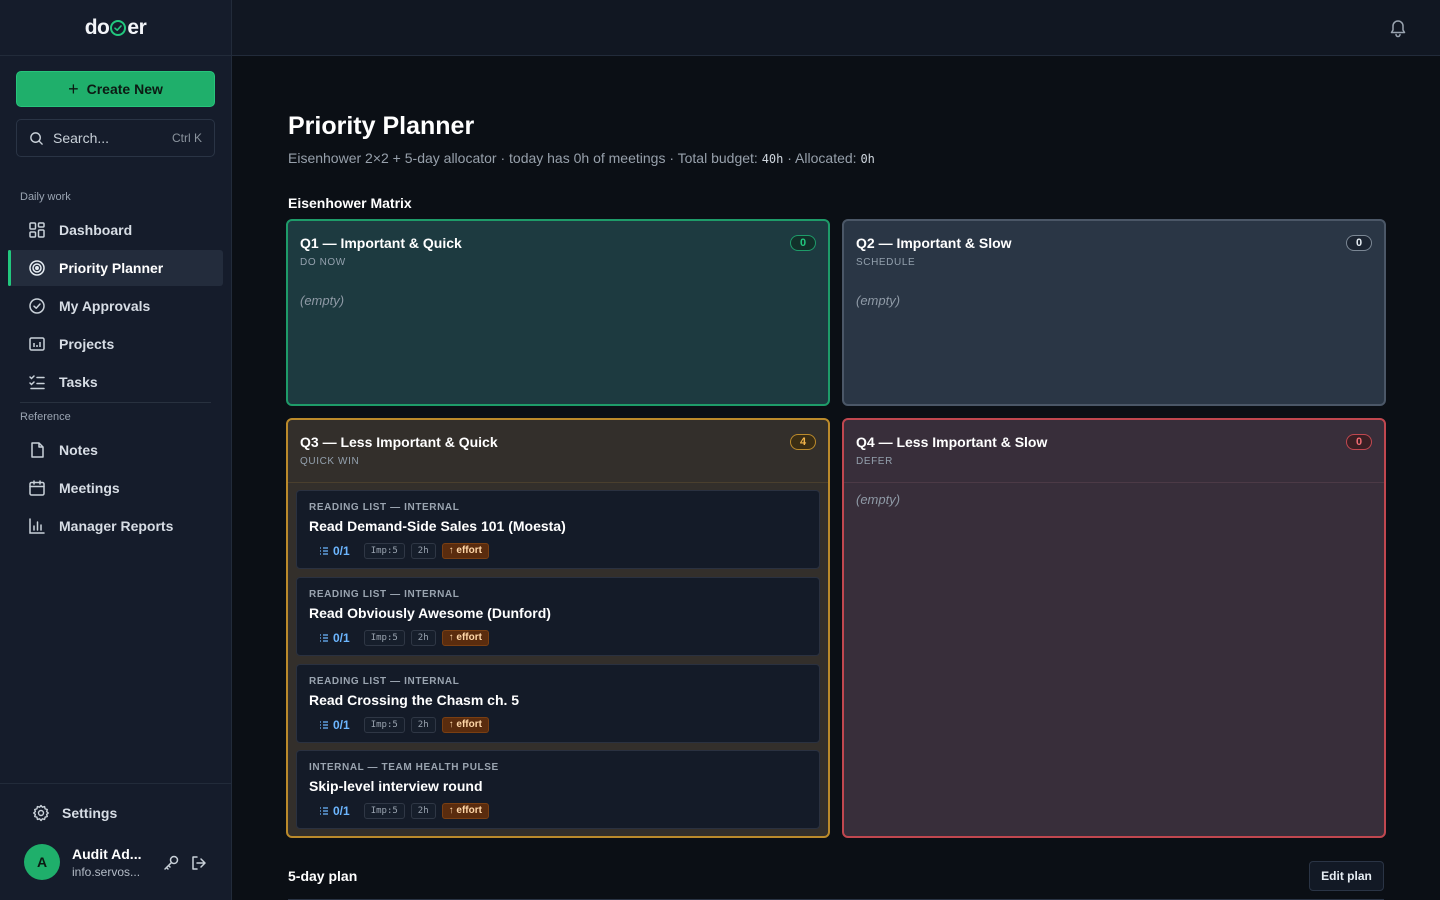  I want to click on bar-chart-icon, so click(37, 526).